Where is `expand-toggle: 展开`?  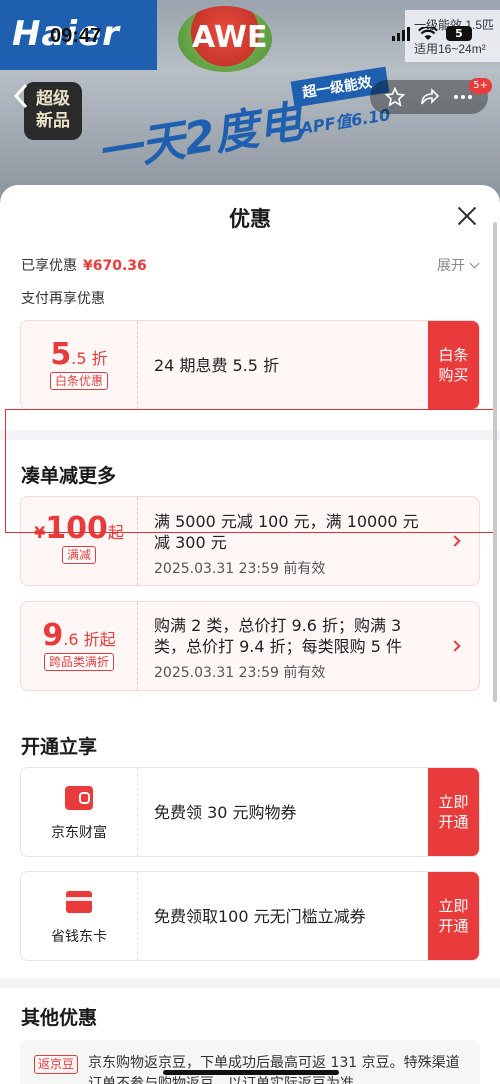 expand-toggle: 展开 is located at coordinates (458, 265).